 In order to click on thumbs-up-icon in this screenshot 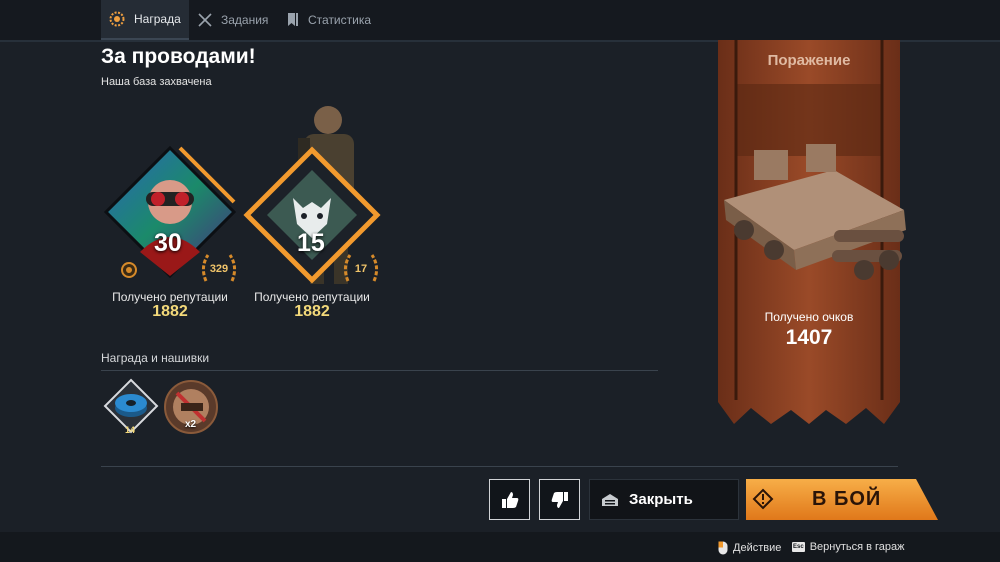, I will do `click(509, 499)`.